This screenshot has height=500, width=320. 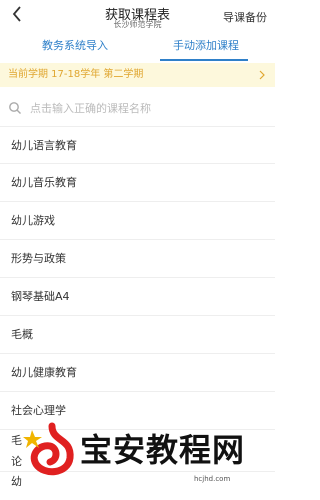 What do you see at coordinates (44, 372) in the screenshot?
I see `course-name: 幼儿健康教育` at bounding box center [44, 372].